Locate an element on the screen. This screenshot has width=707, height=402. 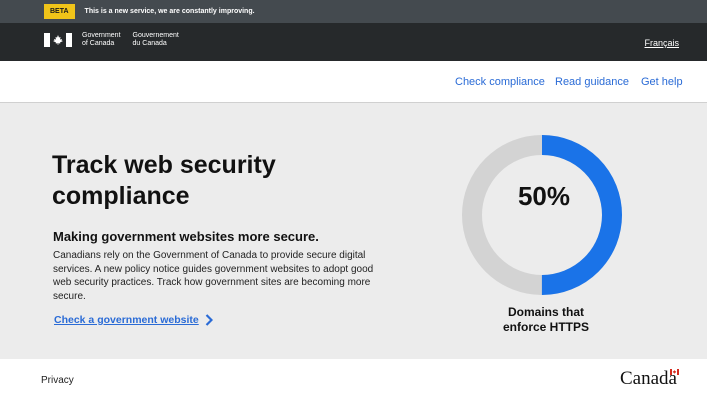
wordmark-flag-icon is located at coordinates (674, 372).